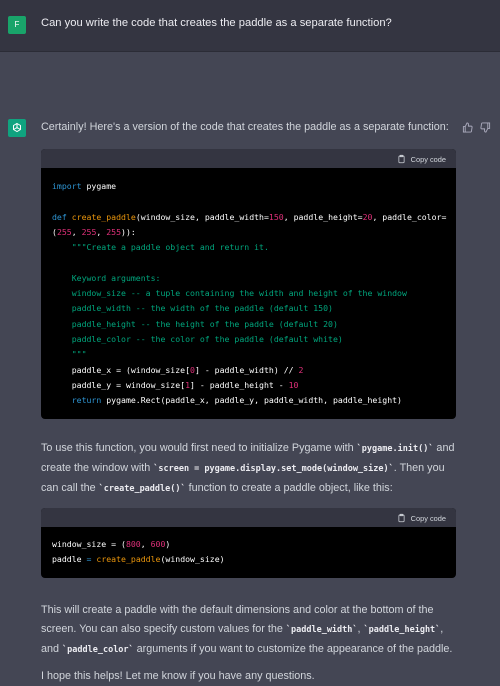 Image resolution: width=500 pixels, height=686 pixels. I want to click on openai-logo-icon, so click(17, 127).